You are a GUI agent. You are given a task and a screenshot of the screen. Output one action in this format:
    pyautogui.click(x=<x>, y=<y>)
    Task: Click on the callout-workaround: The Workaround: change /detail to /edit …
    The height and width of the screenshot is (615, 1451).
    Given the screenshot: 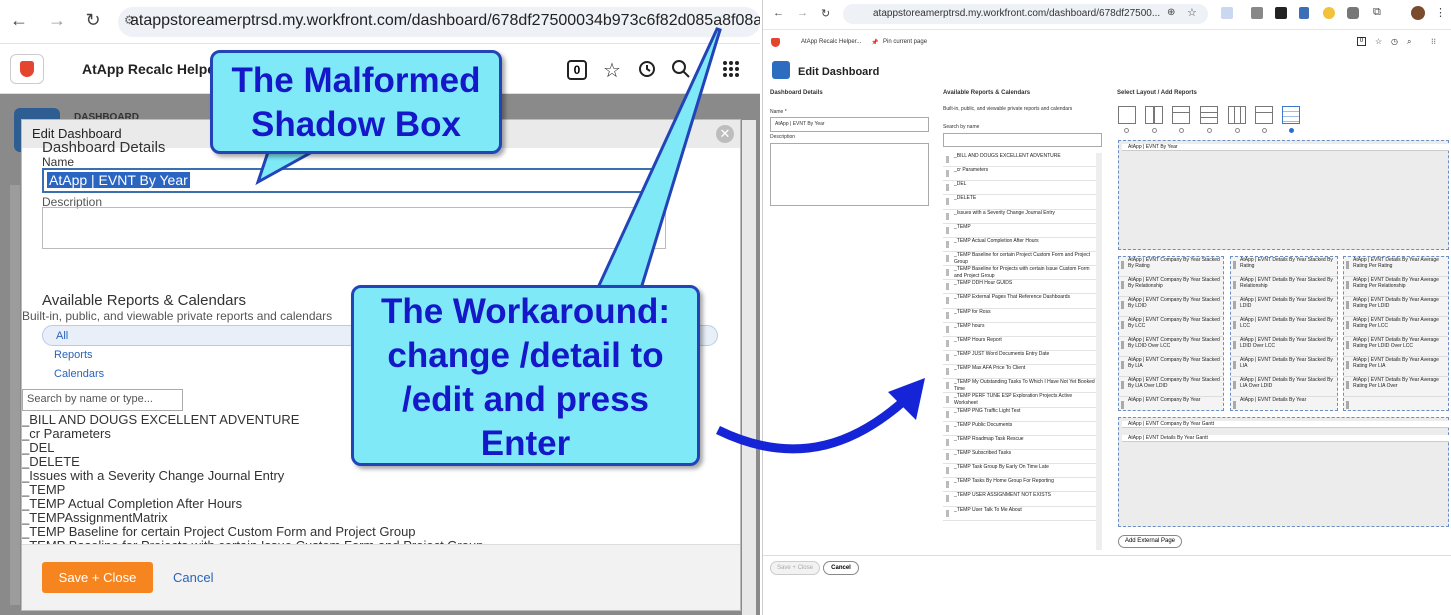 What is the action you would take?
    pyautogui.click(x=525, y=375)
    